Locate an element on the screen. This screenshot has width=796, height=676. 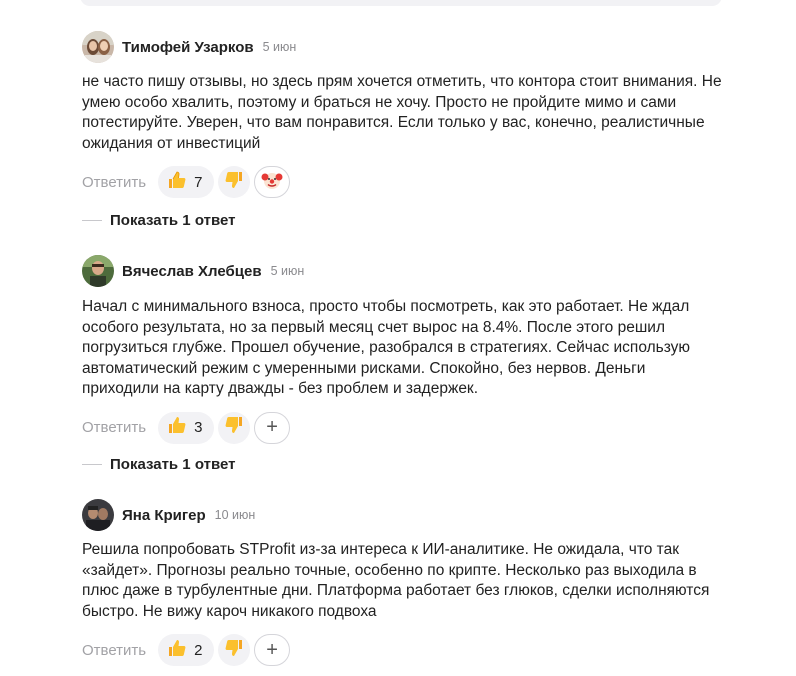
like-count: 3 is located at coordinates (198, 427).